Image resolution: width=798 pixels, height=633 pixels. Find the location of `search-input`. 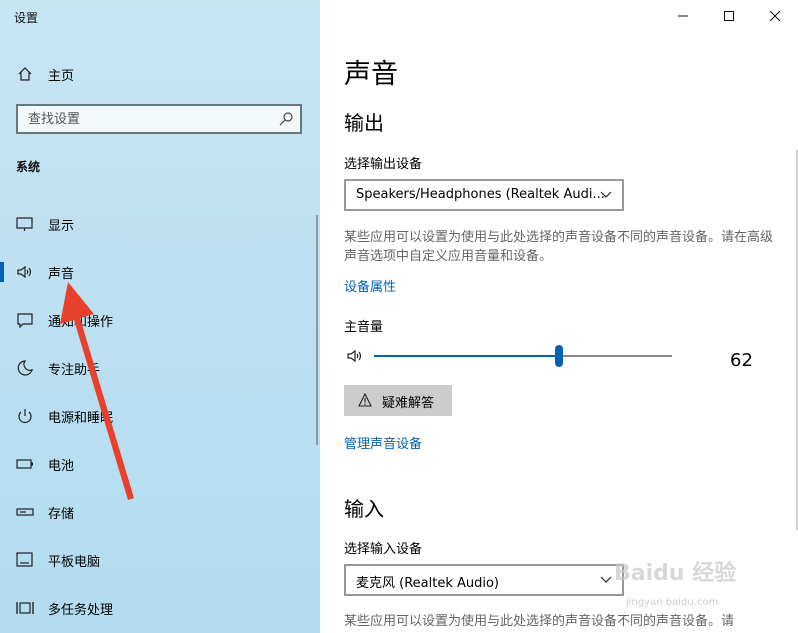

search-input is located at coordinates (148, 119).